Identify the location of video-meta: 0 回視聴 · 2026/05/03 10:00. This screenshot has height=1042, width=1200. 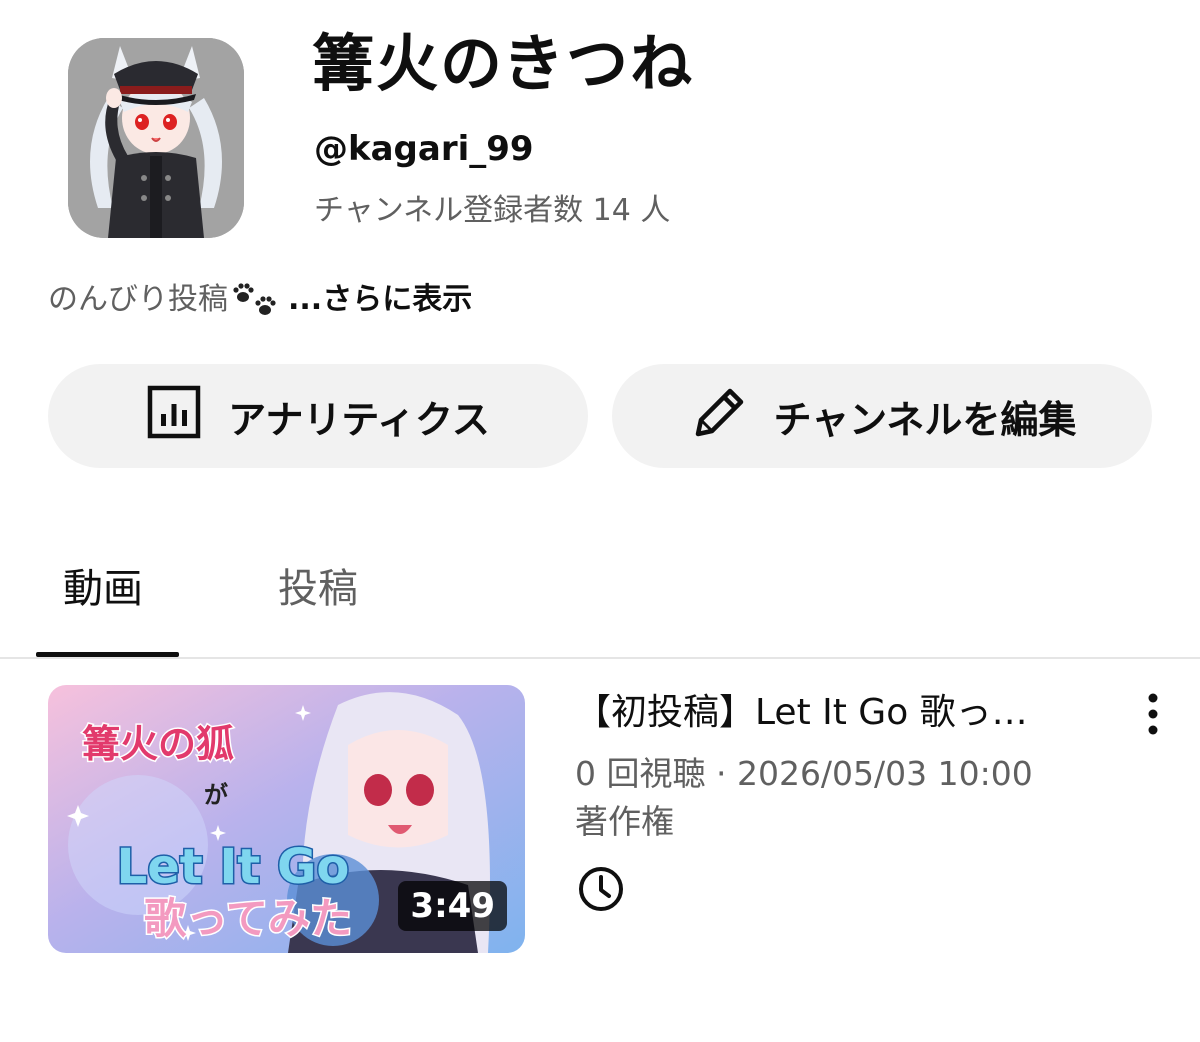
(804, 773).